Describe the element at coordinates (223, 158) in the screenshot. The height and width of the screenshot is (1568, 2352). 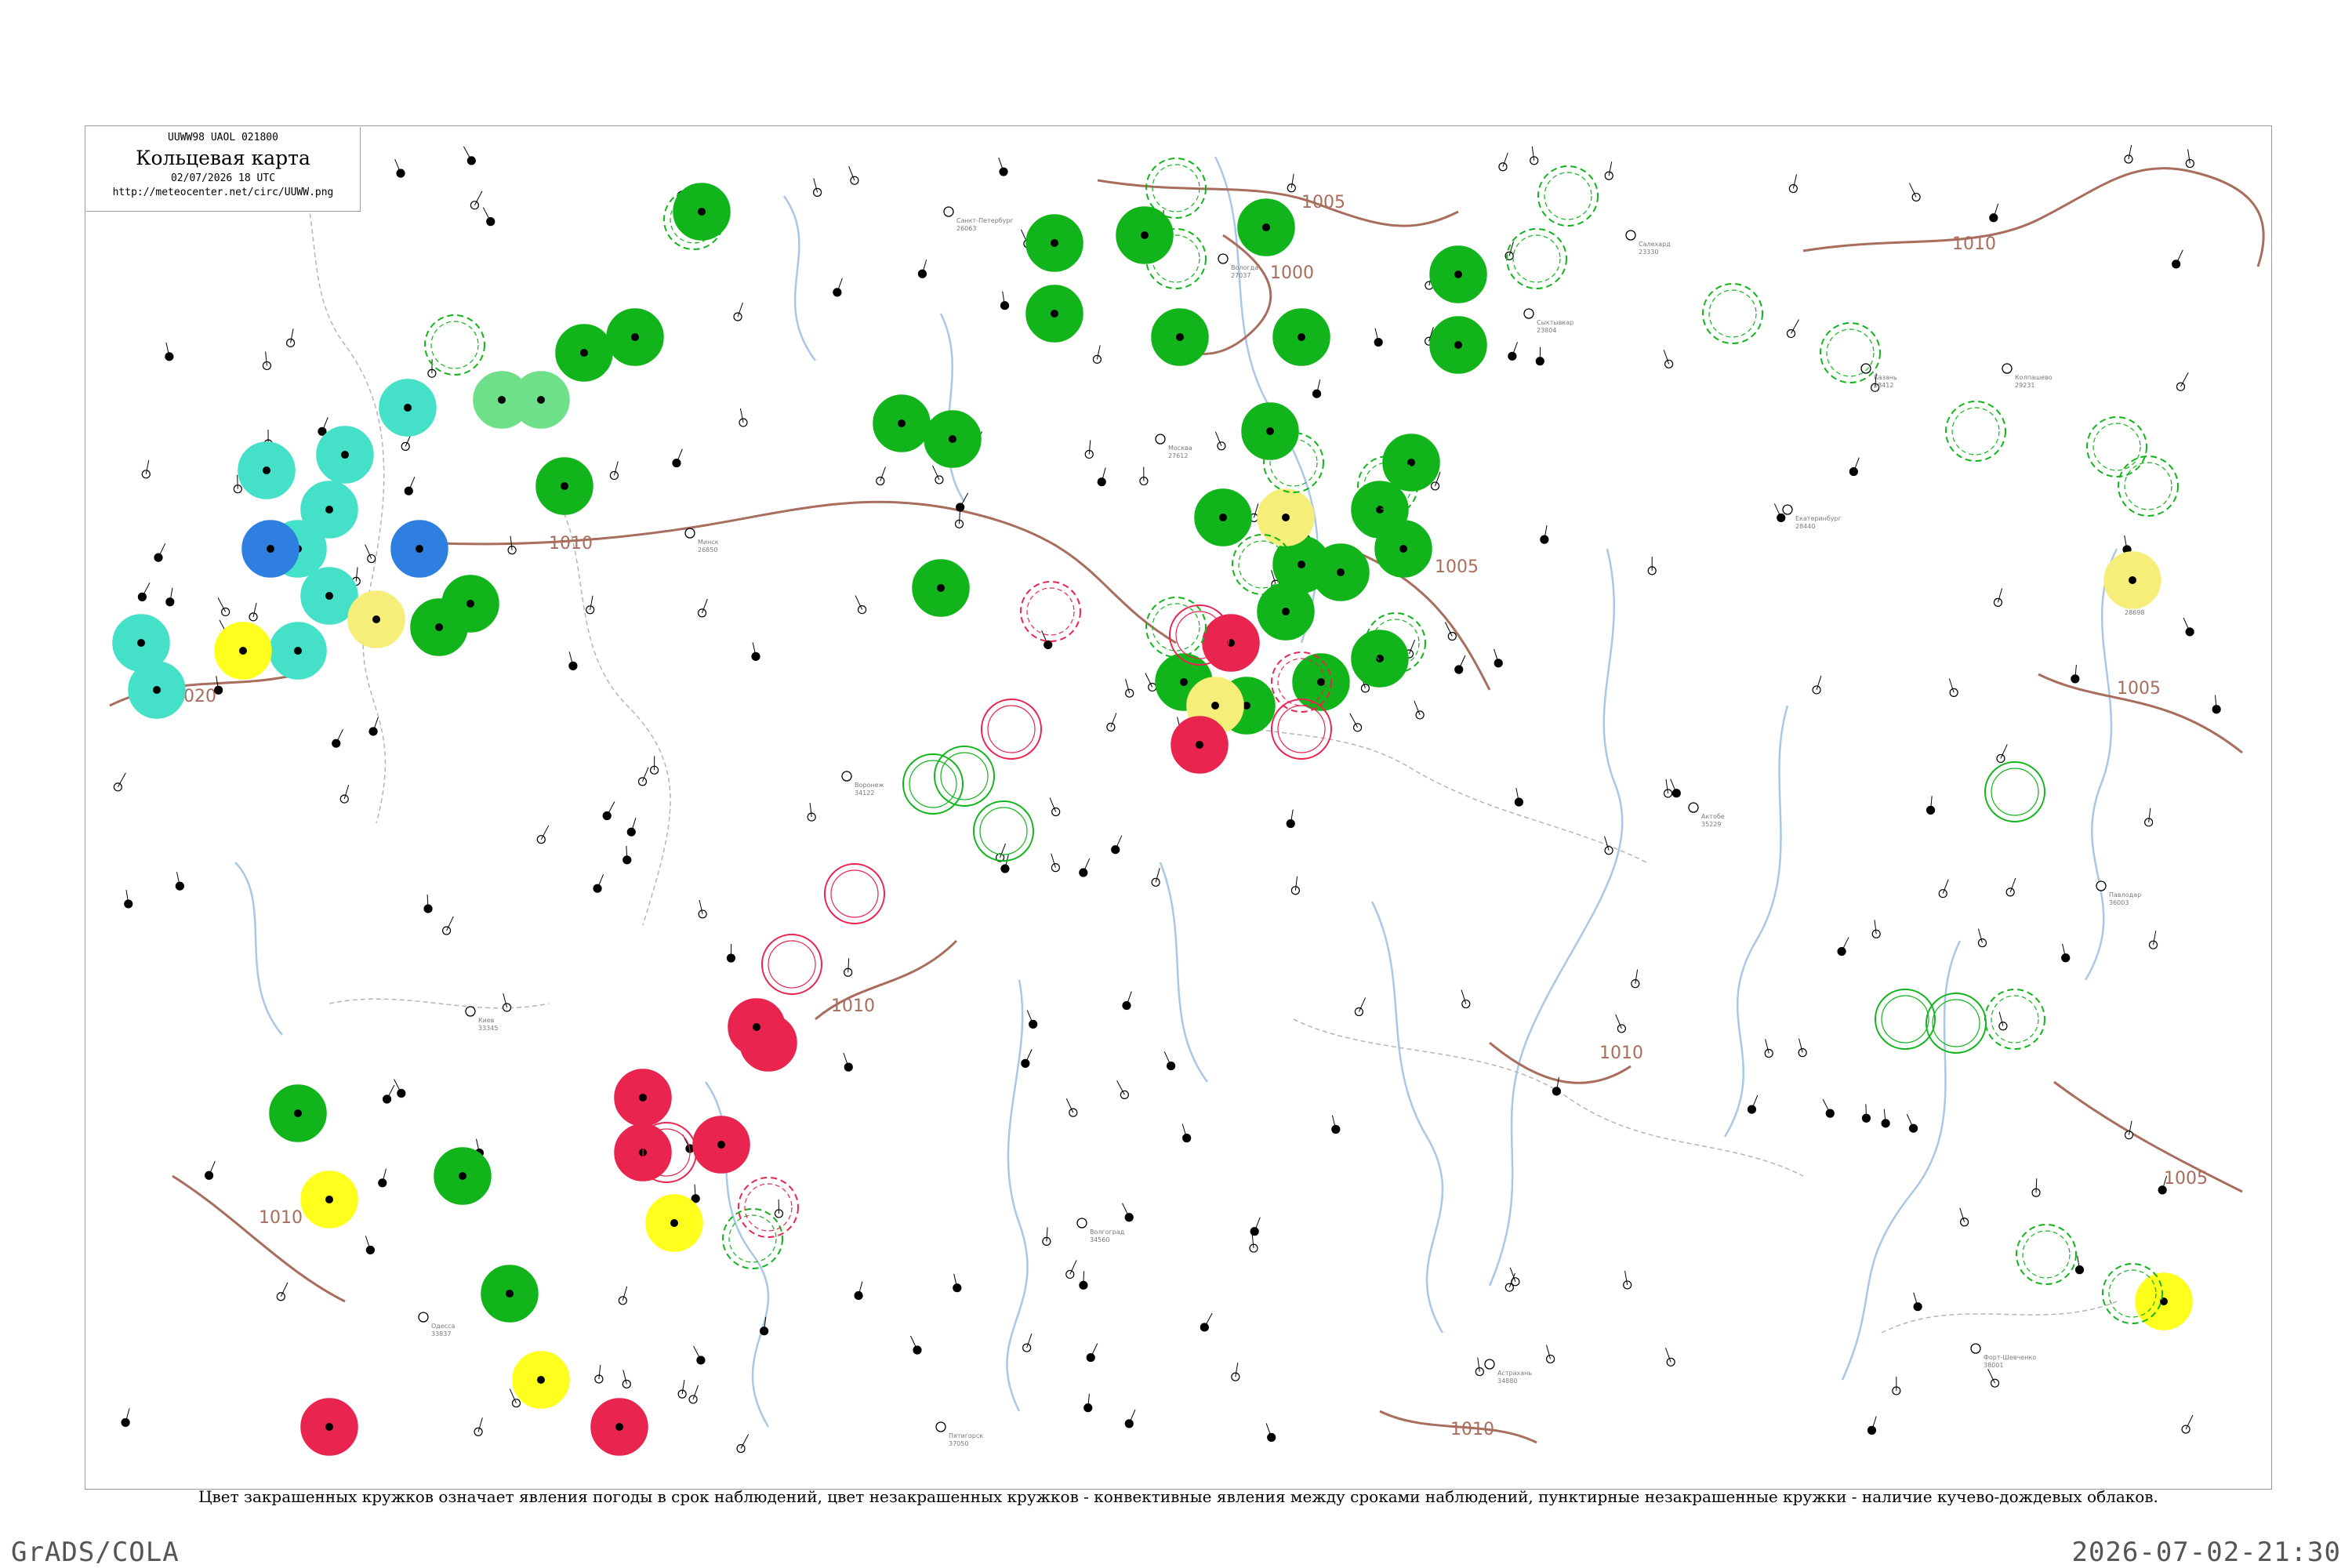
I see `map-title: Кольцевая карта` at that location.